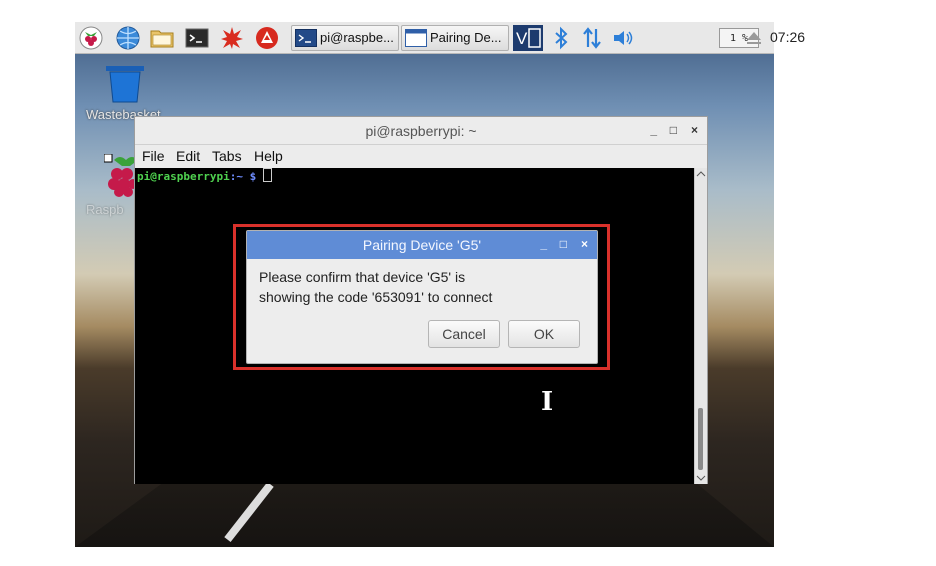  What do you see at coordinates (754, 38) in the screenshot?
I see `eject-icon` at bounding box center [754, 38].